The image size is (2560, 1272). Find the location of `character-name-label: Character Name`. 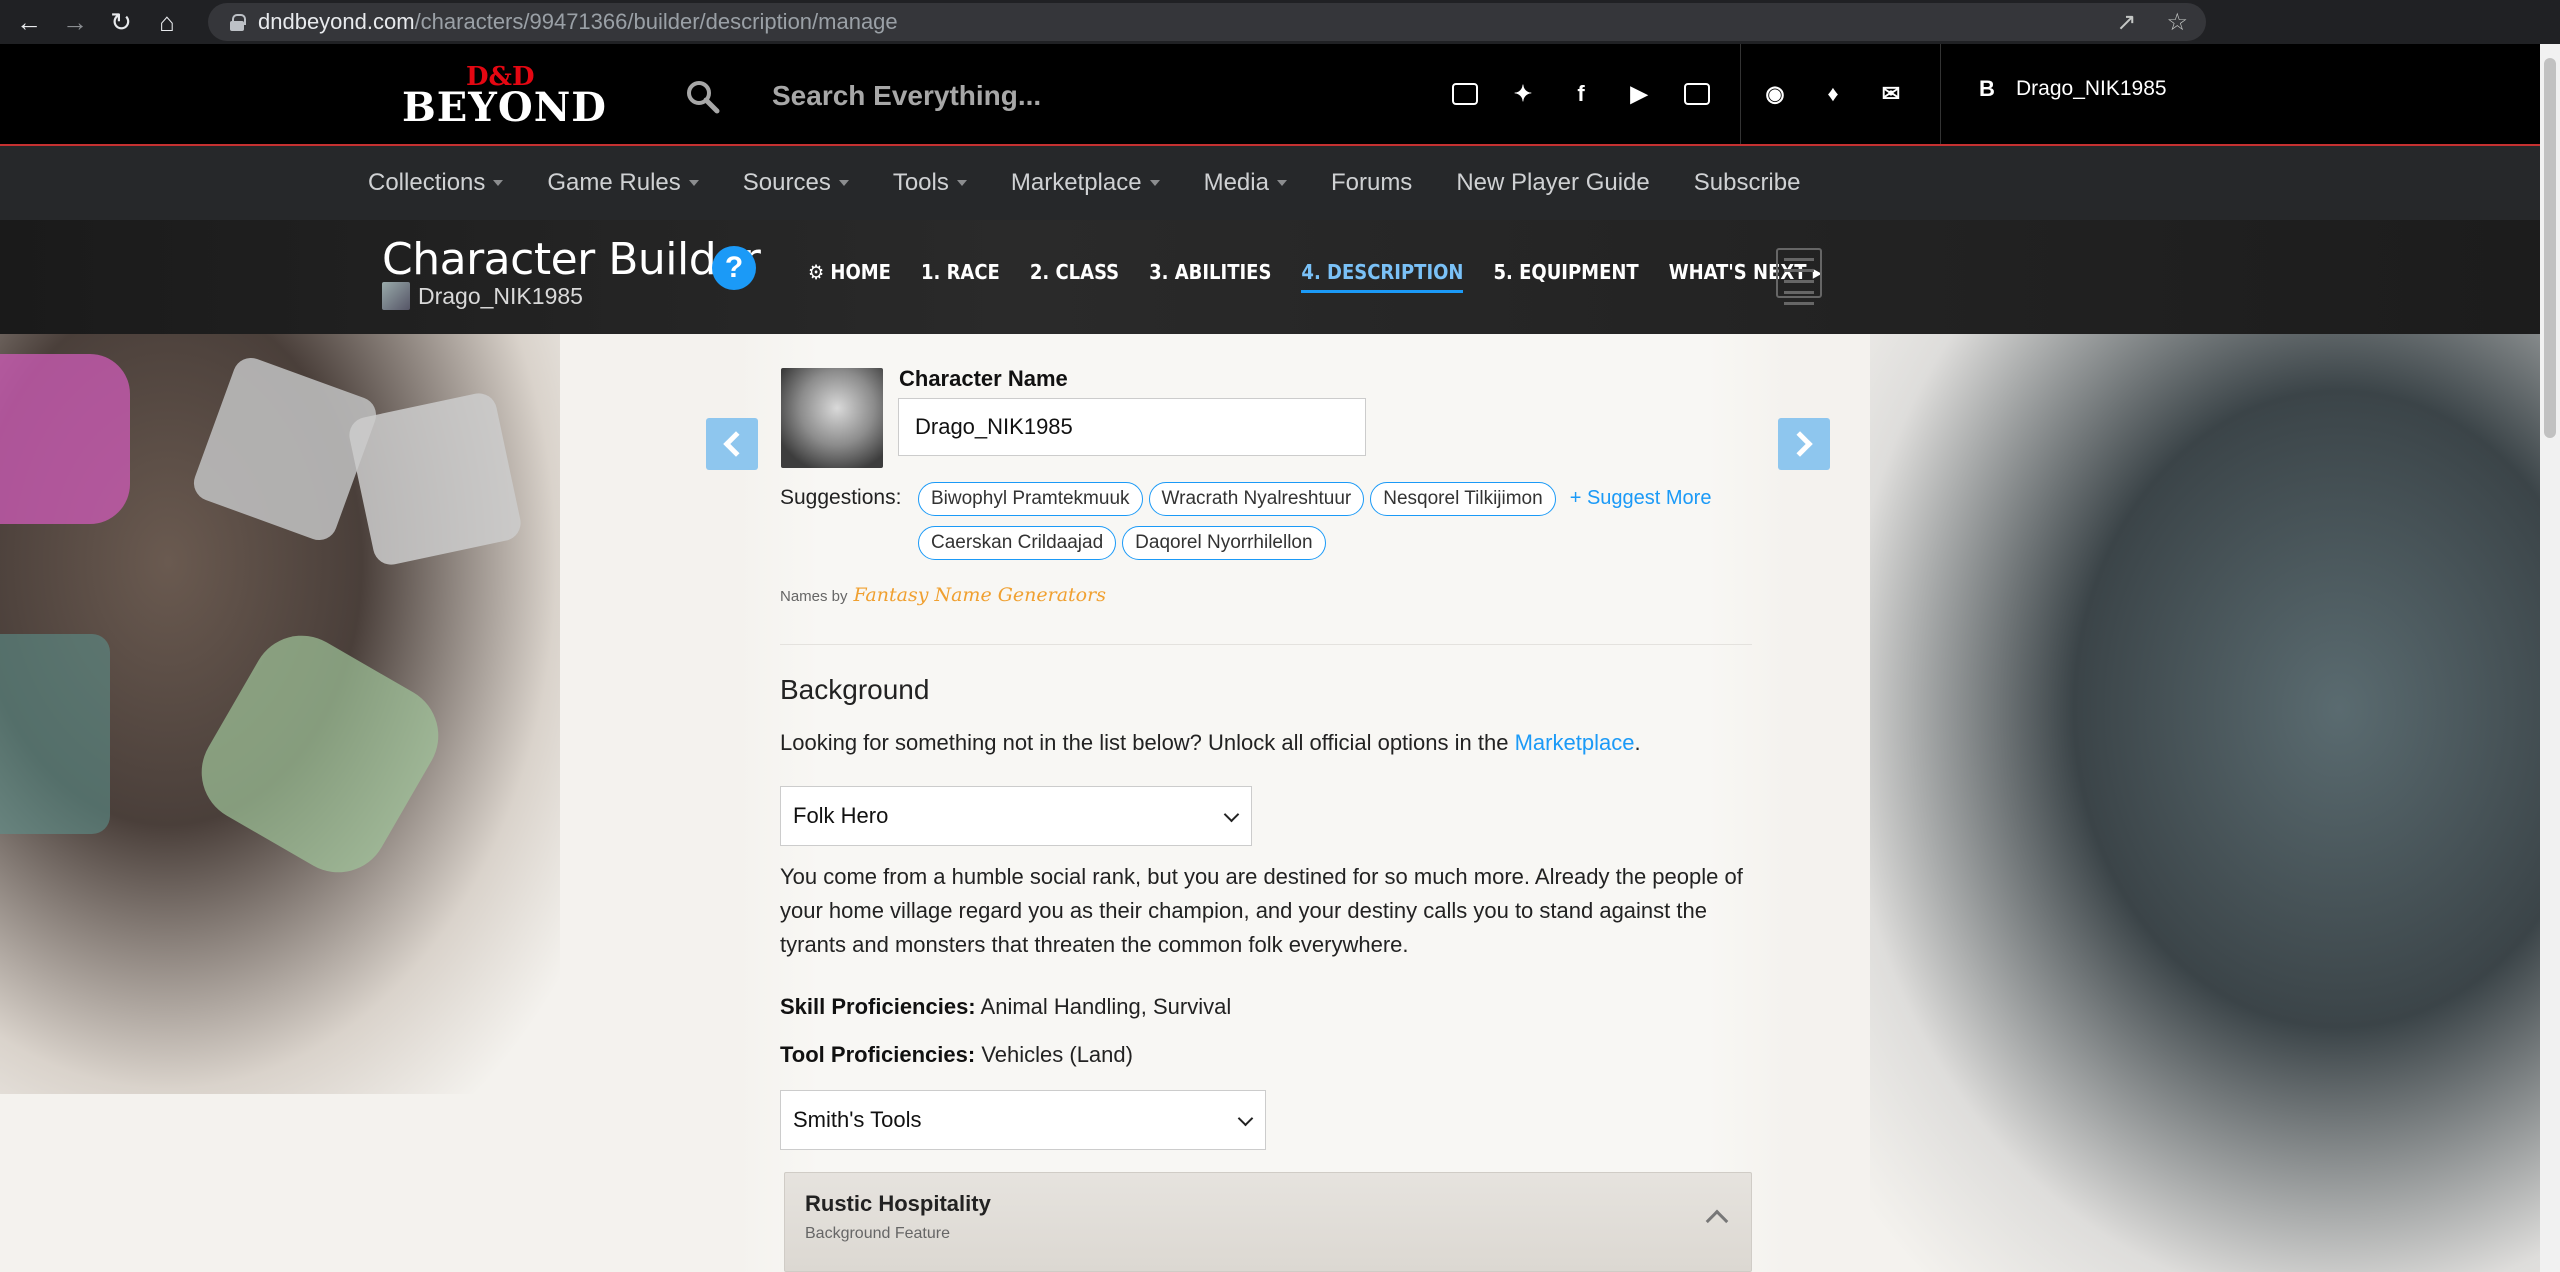

character-name-label: Character Name is located at coordinates (983, 378).